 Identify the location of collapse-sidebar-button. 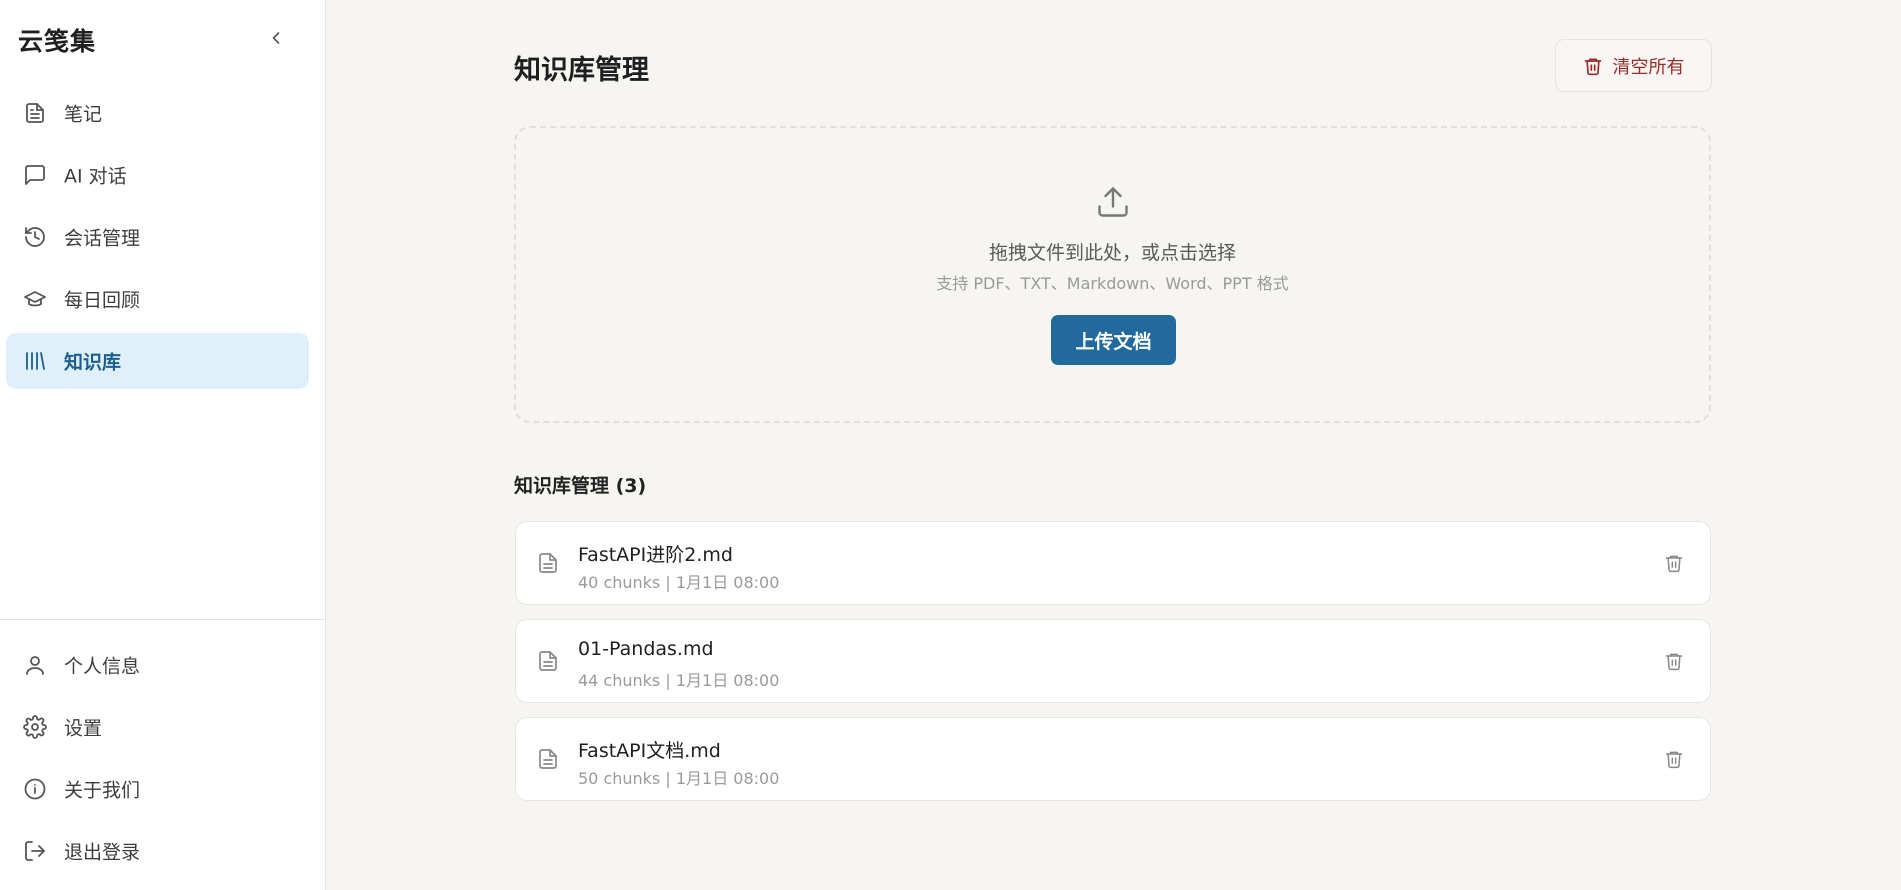
(276, 38).